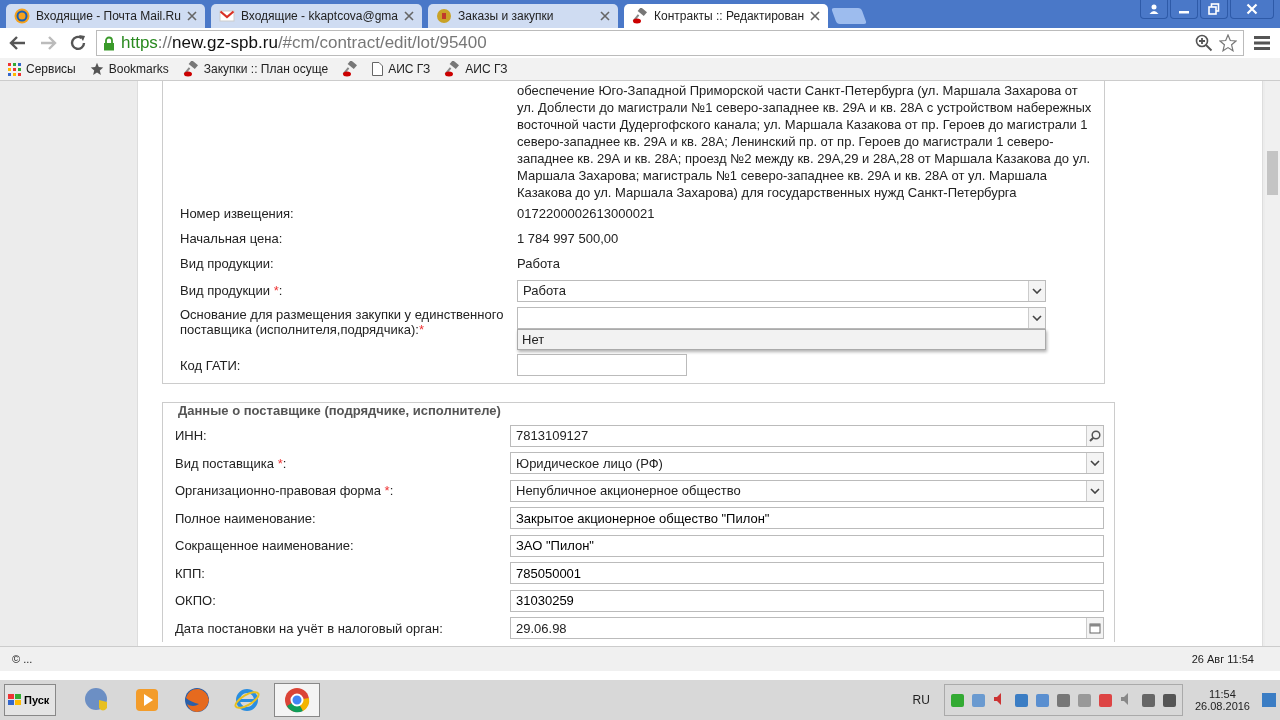 The height and width of the screenshot is (720, 1280). I want to click on browser-tab: Контракты :: Редактирован, so click(726, 16).